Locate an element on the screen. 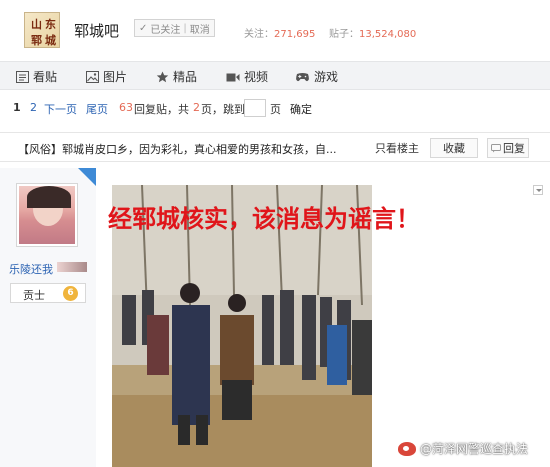 This screenshot has height=467, width=550. comment-icon is located at coordinates (496, 147).